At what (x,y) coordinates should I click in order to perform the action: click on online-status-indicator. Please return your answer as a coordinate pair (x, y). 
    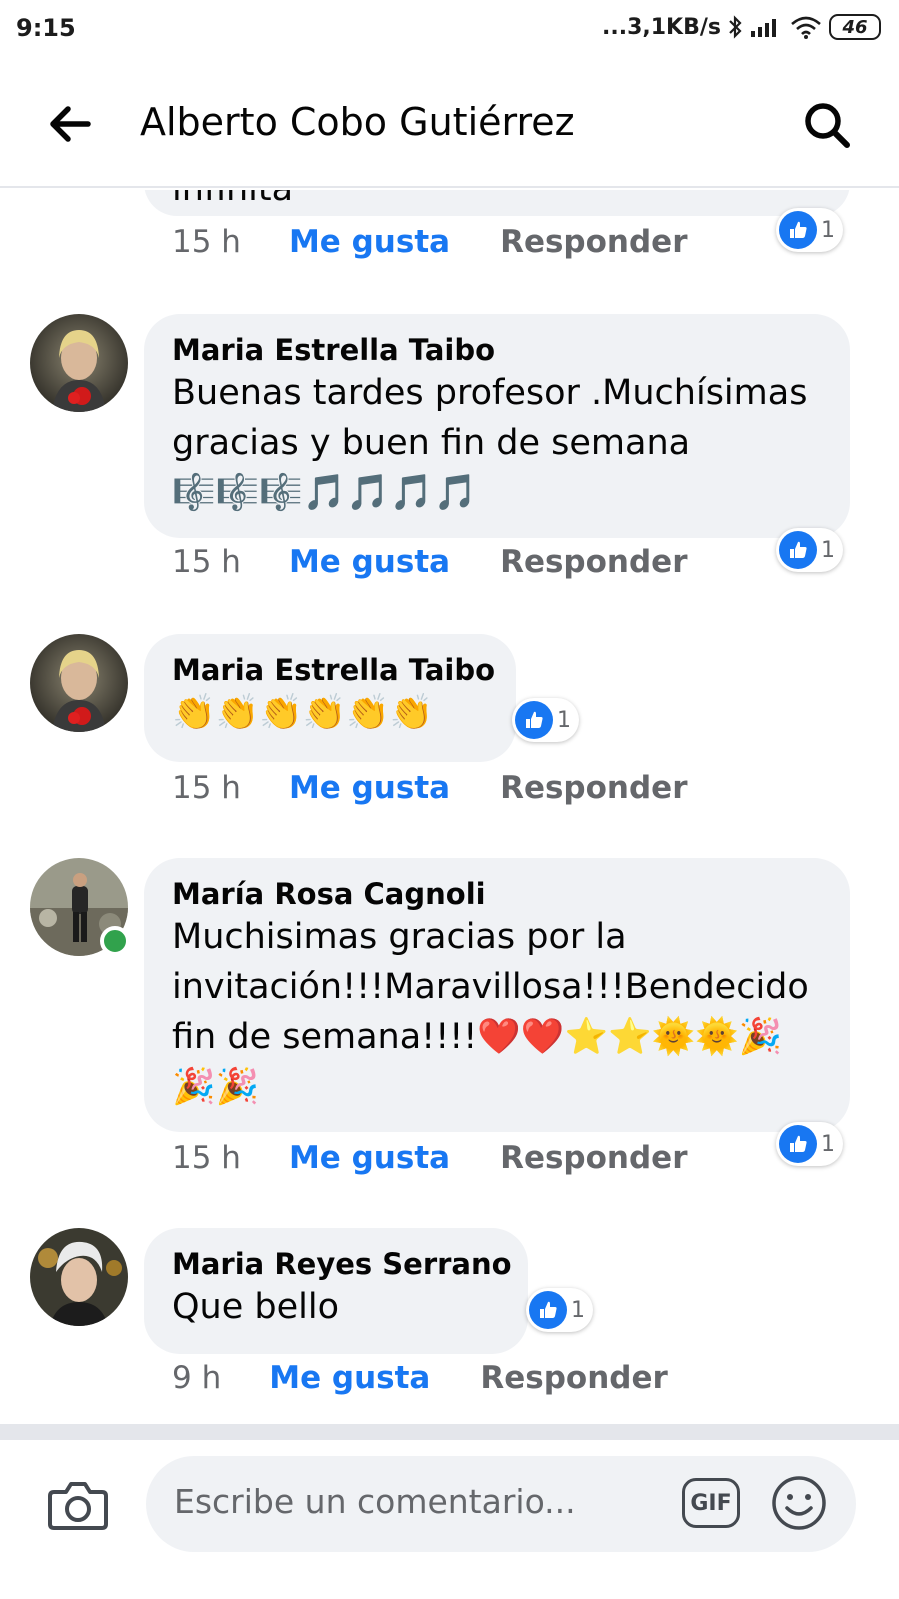
    Looking at the image, I should click on (115, 941).